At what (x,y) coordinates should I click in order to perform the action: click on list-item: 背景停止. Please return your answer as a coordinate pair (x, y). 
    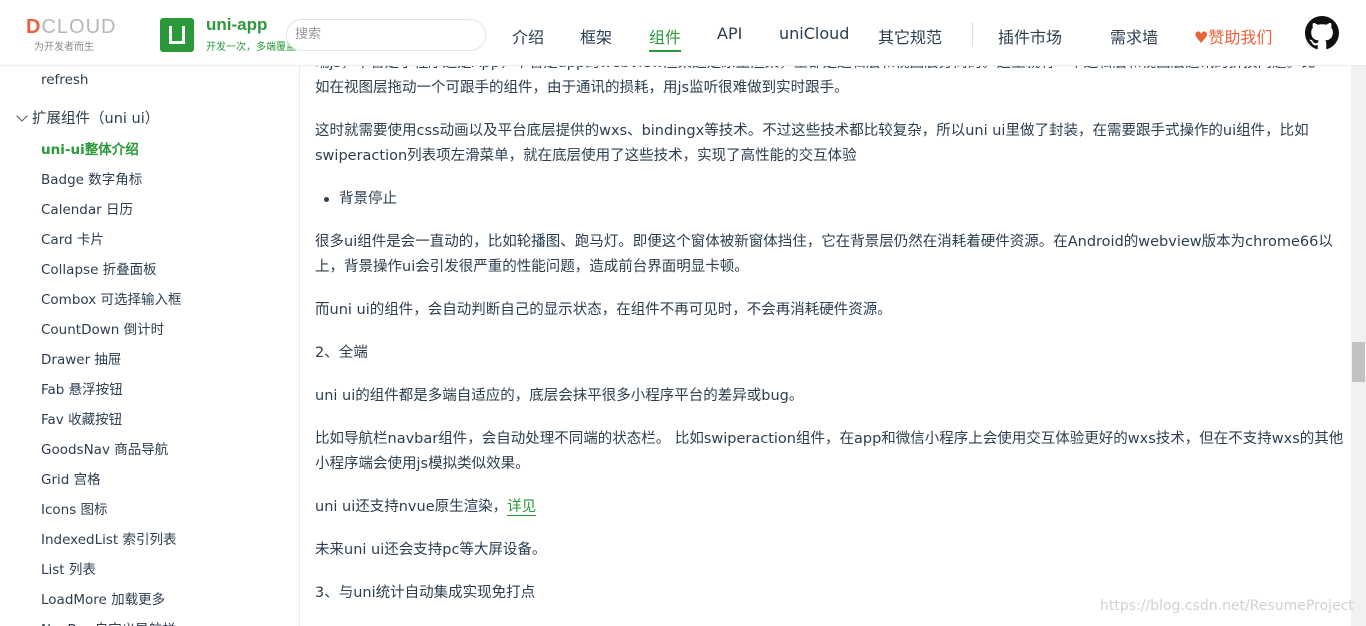
    Looking at the image, I should click on (360, 199).